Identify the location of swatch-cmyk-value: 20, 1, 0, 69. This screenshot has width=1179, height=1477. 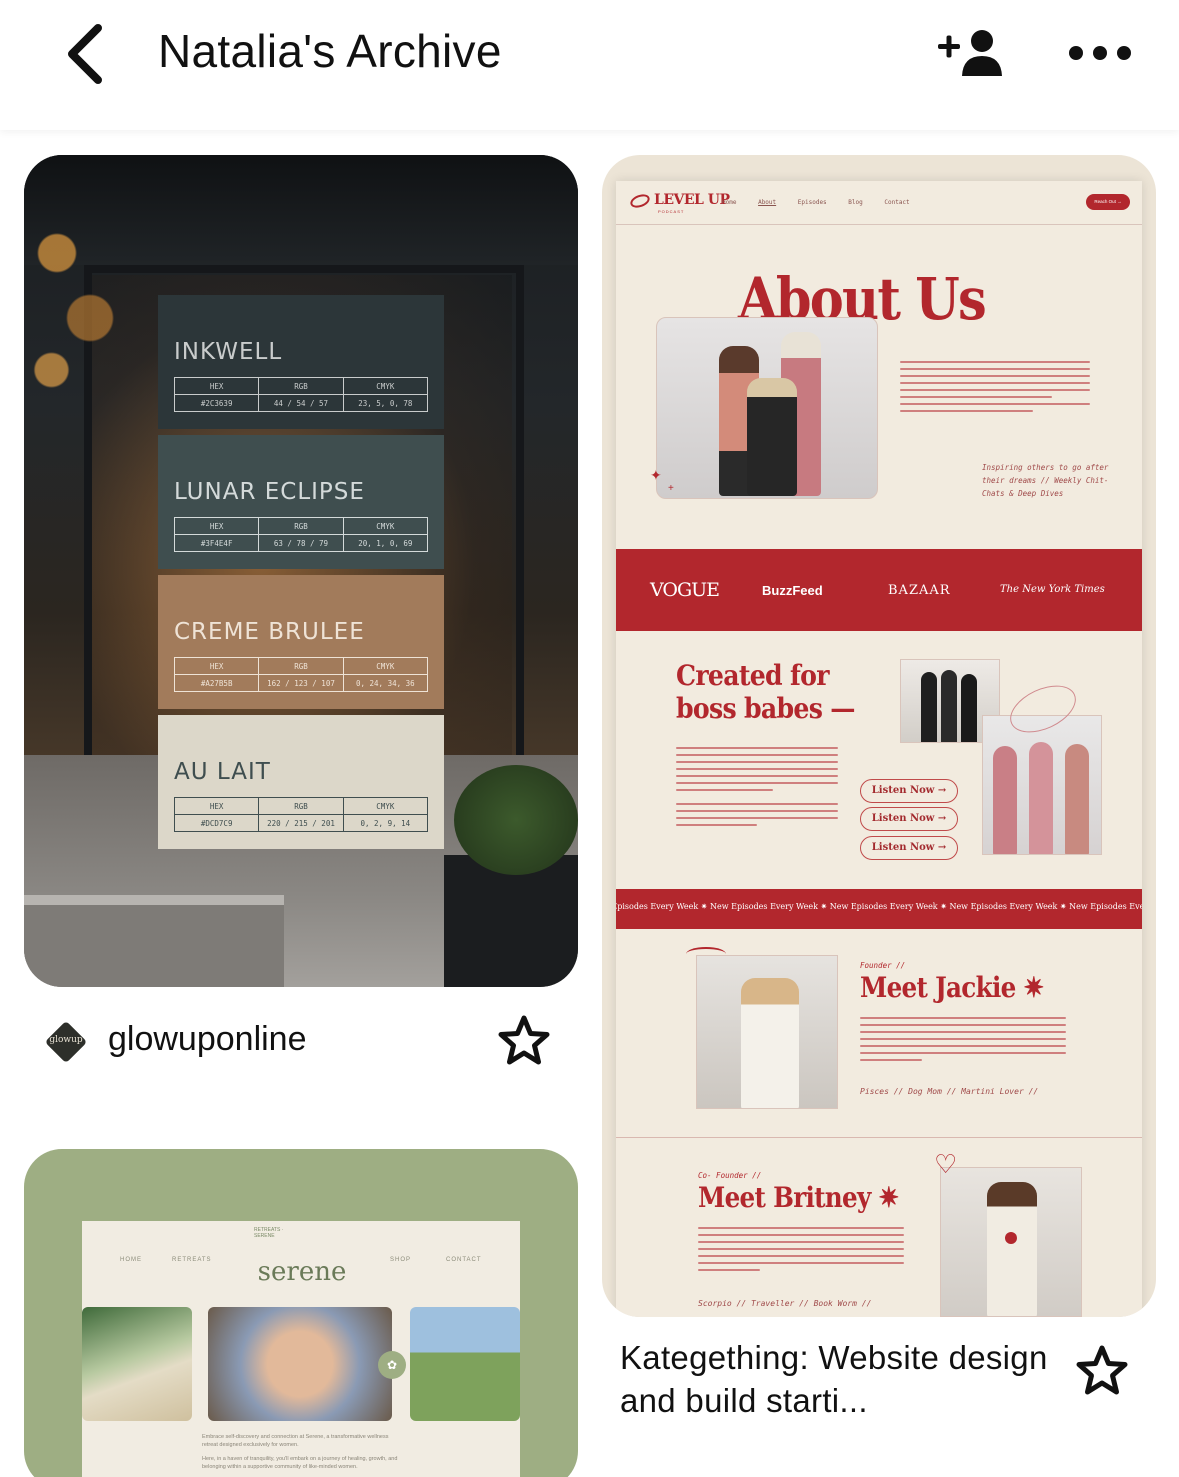
(385, 543).